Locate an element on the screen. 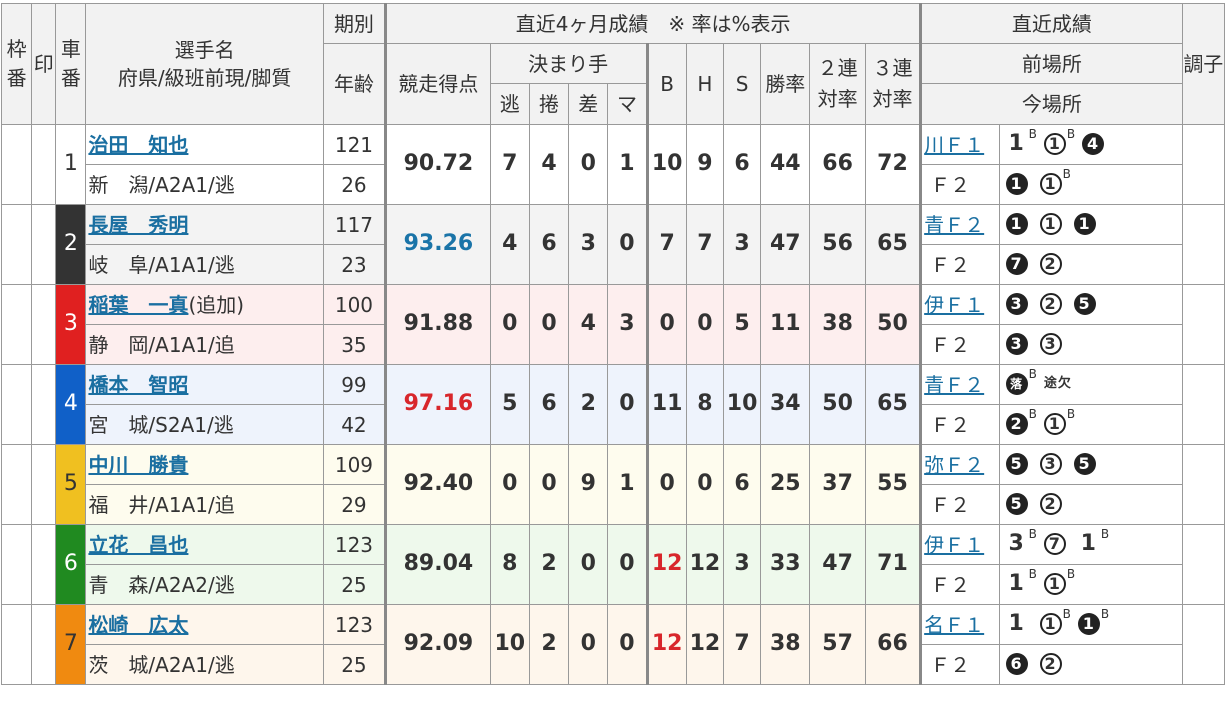 This screenshot has height=709, width=1226. header-kibetsu: 期別 is located at coordinates (354, 23).